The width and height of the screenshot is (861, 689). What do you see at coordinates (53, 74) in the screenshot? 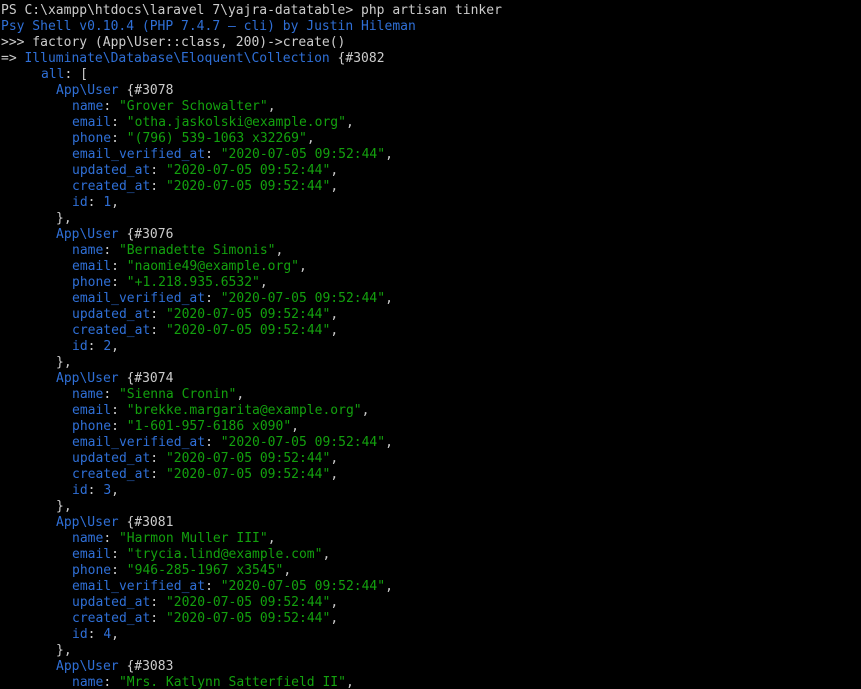
I see `all-label: all` at bounding box center [53, 74].